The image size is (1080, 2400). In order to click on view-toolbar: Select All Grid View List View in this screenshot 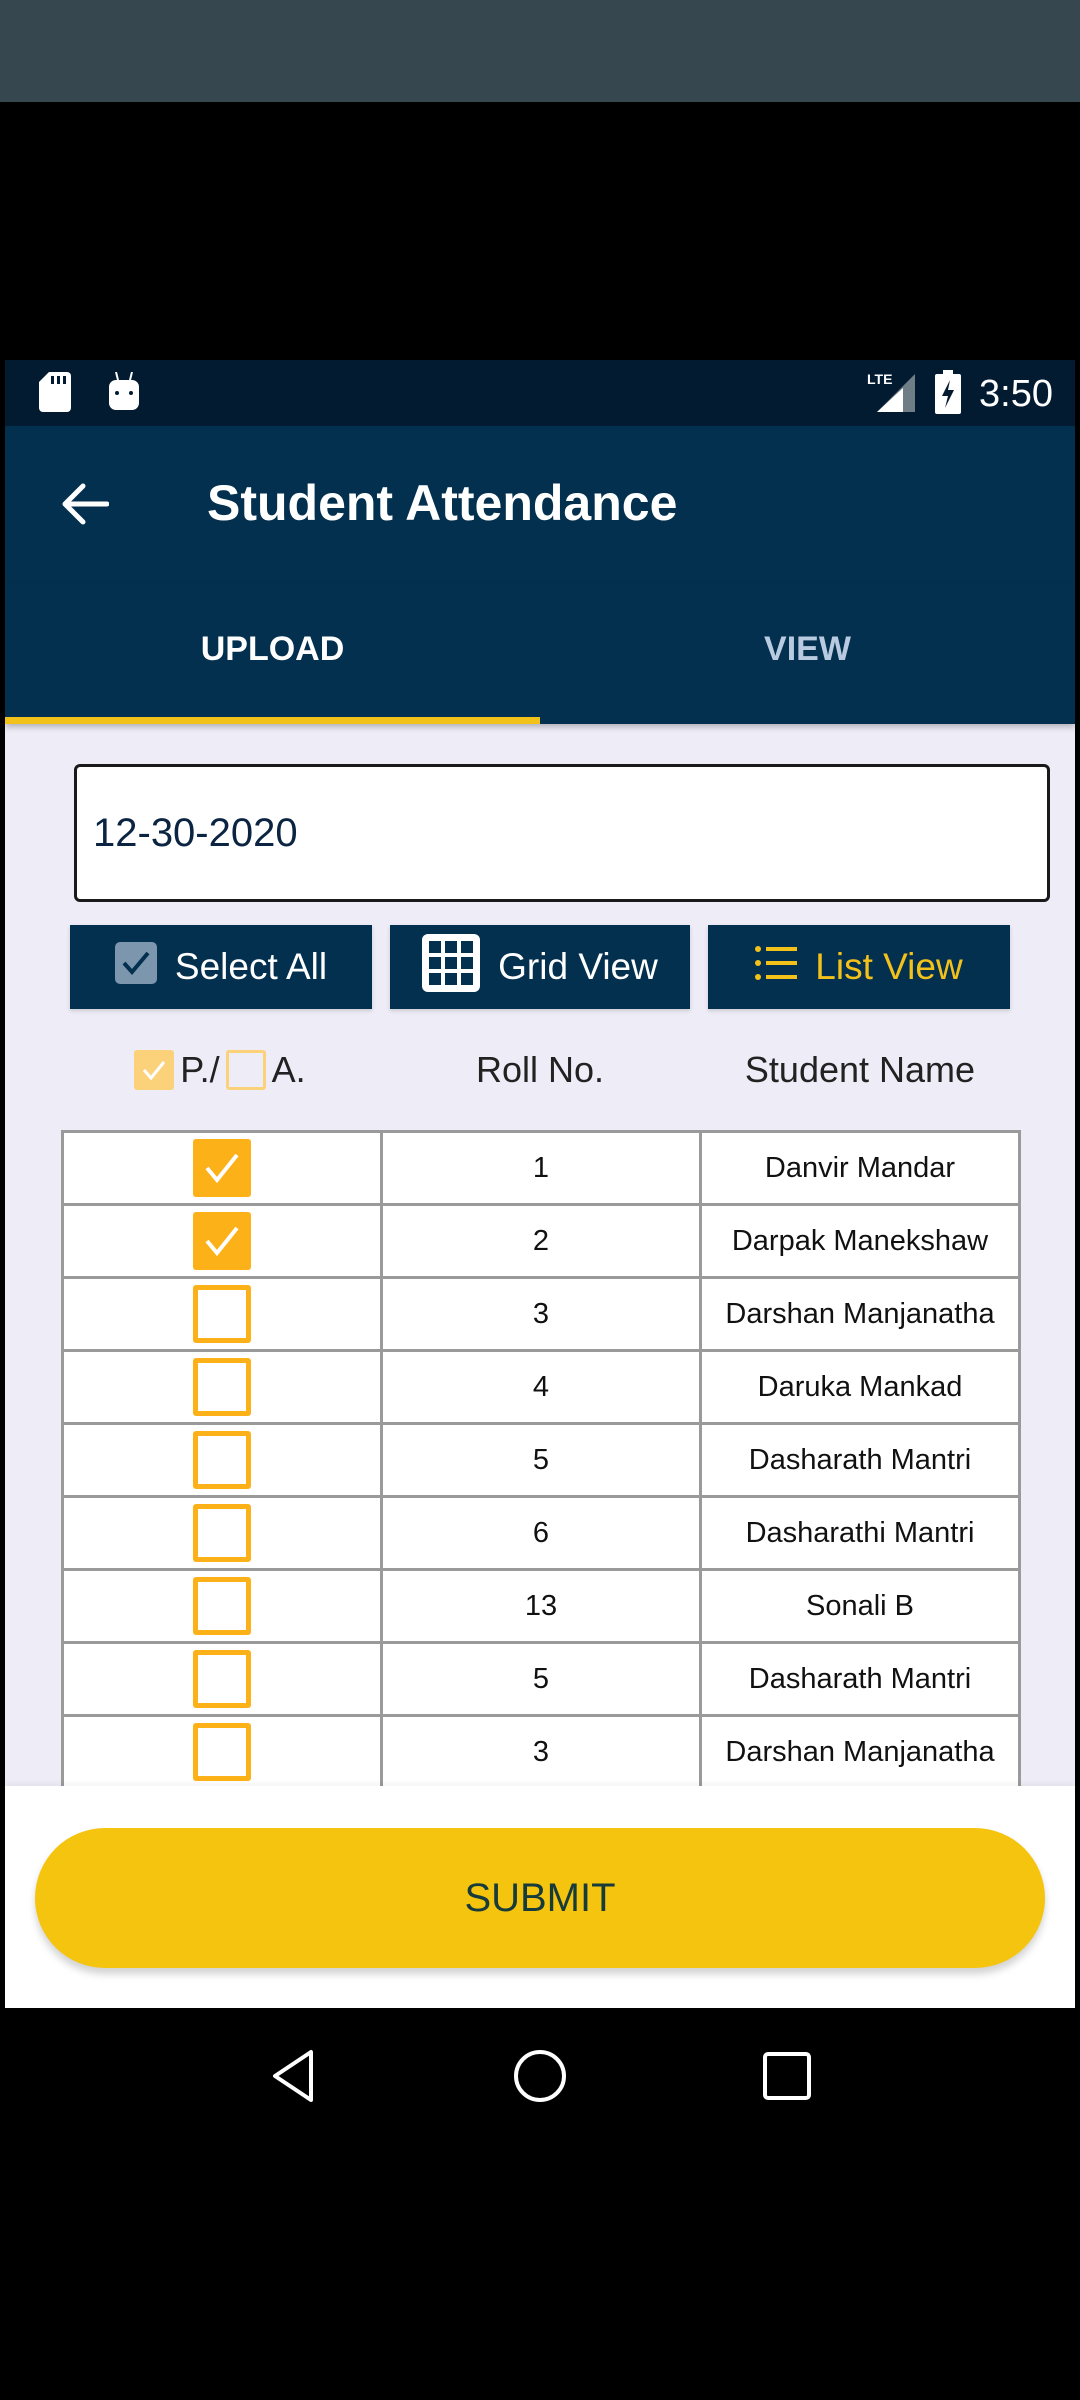, I will do `click(545, 967)`.